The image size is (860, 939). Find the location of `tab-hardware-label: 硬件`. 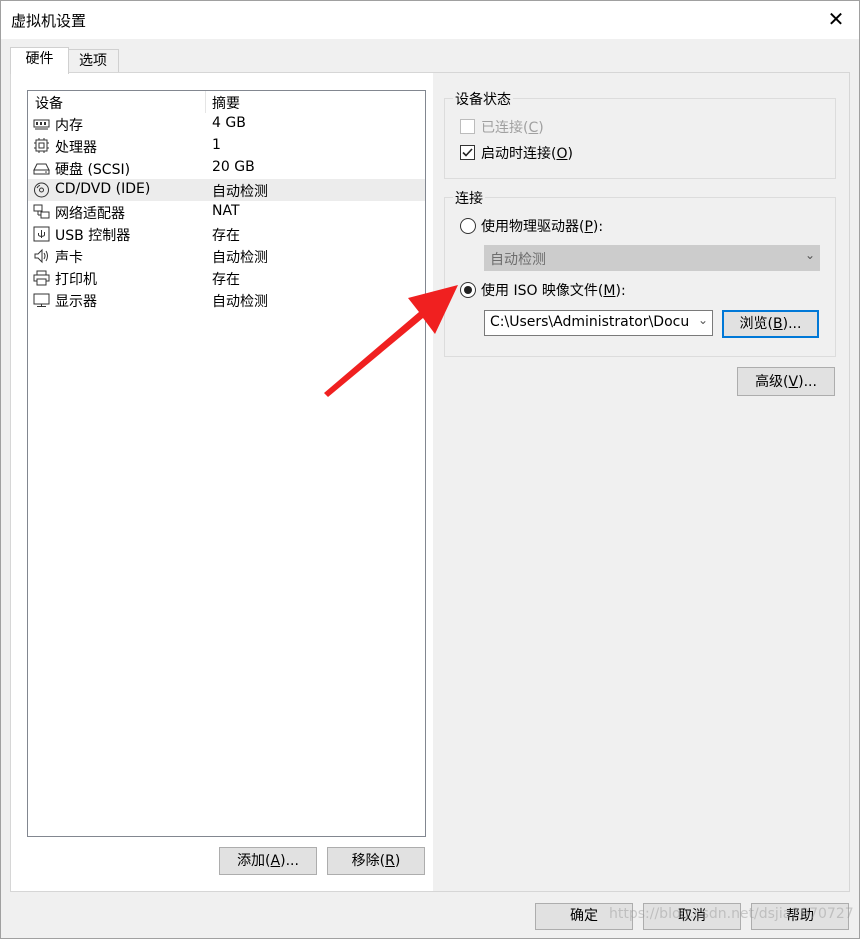

tab-hardware-label: 硬件 is located at coordinates (39, 59).